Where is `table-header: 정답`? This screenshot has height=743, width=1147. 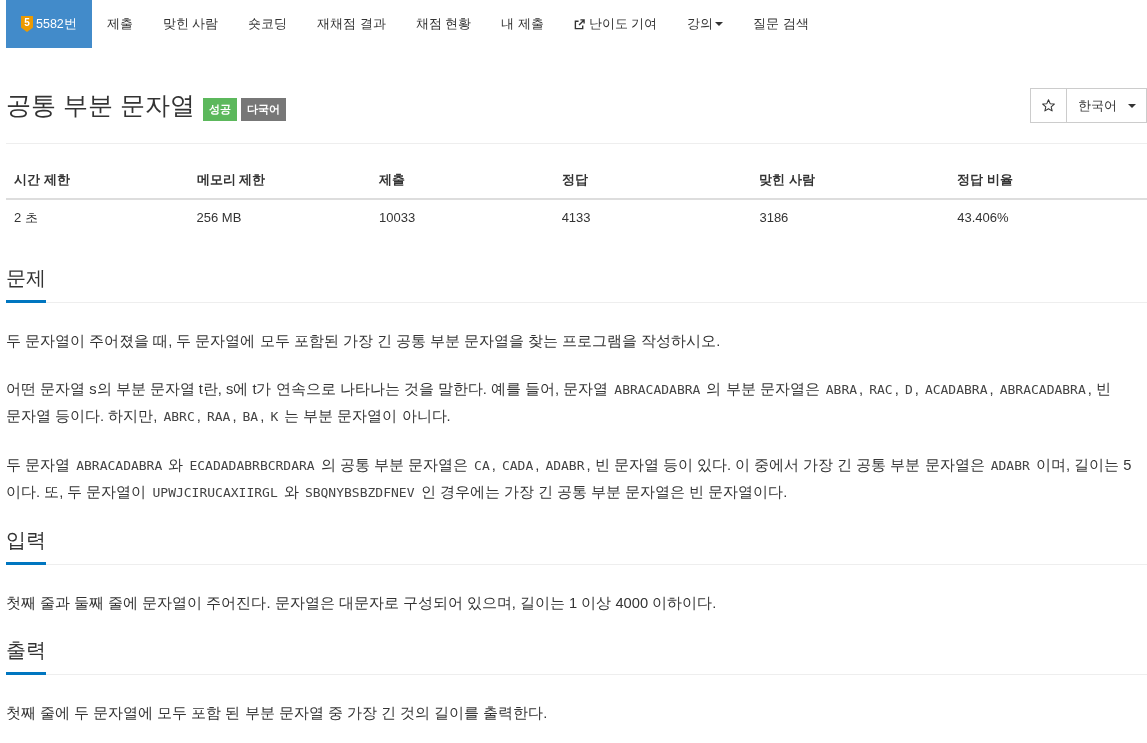 table-header: 정답 is located at coordinates (574, 179).